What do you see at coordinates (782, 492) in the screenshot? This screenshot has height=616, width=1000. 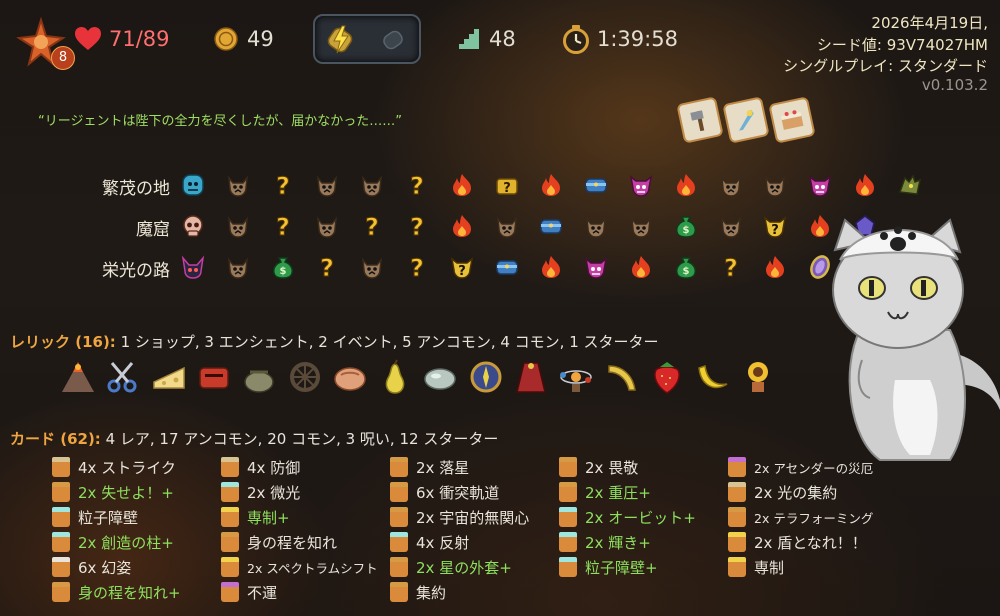 I see `card-entry: 2x 光の集約` at bounding box center [782, 492].